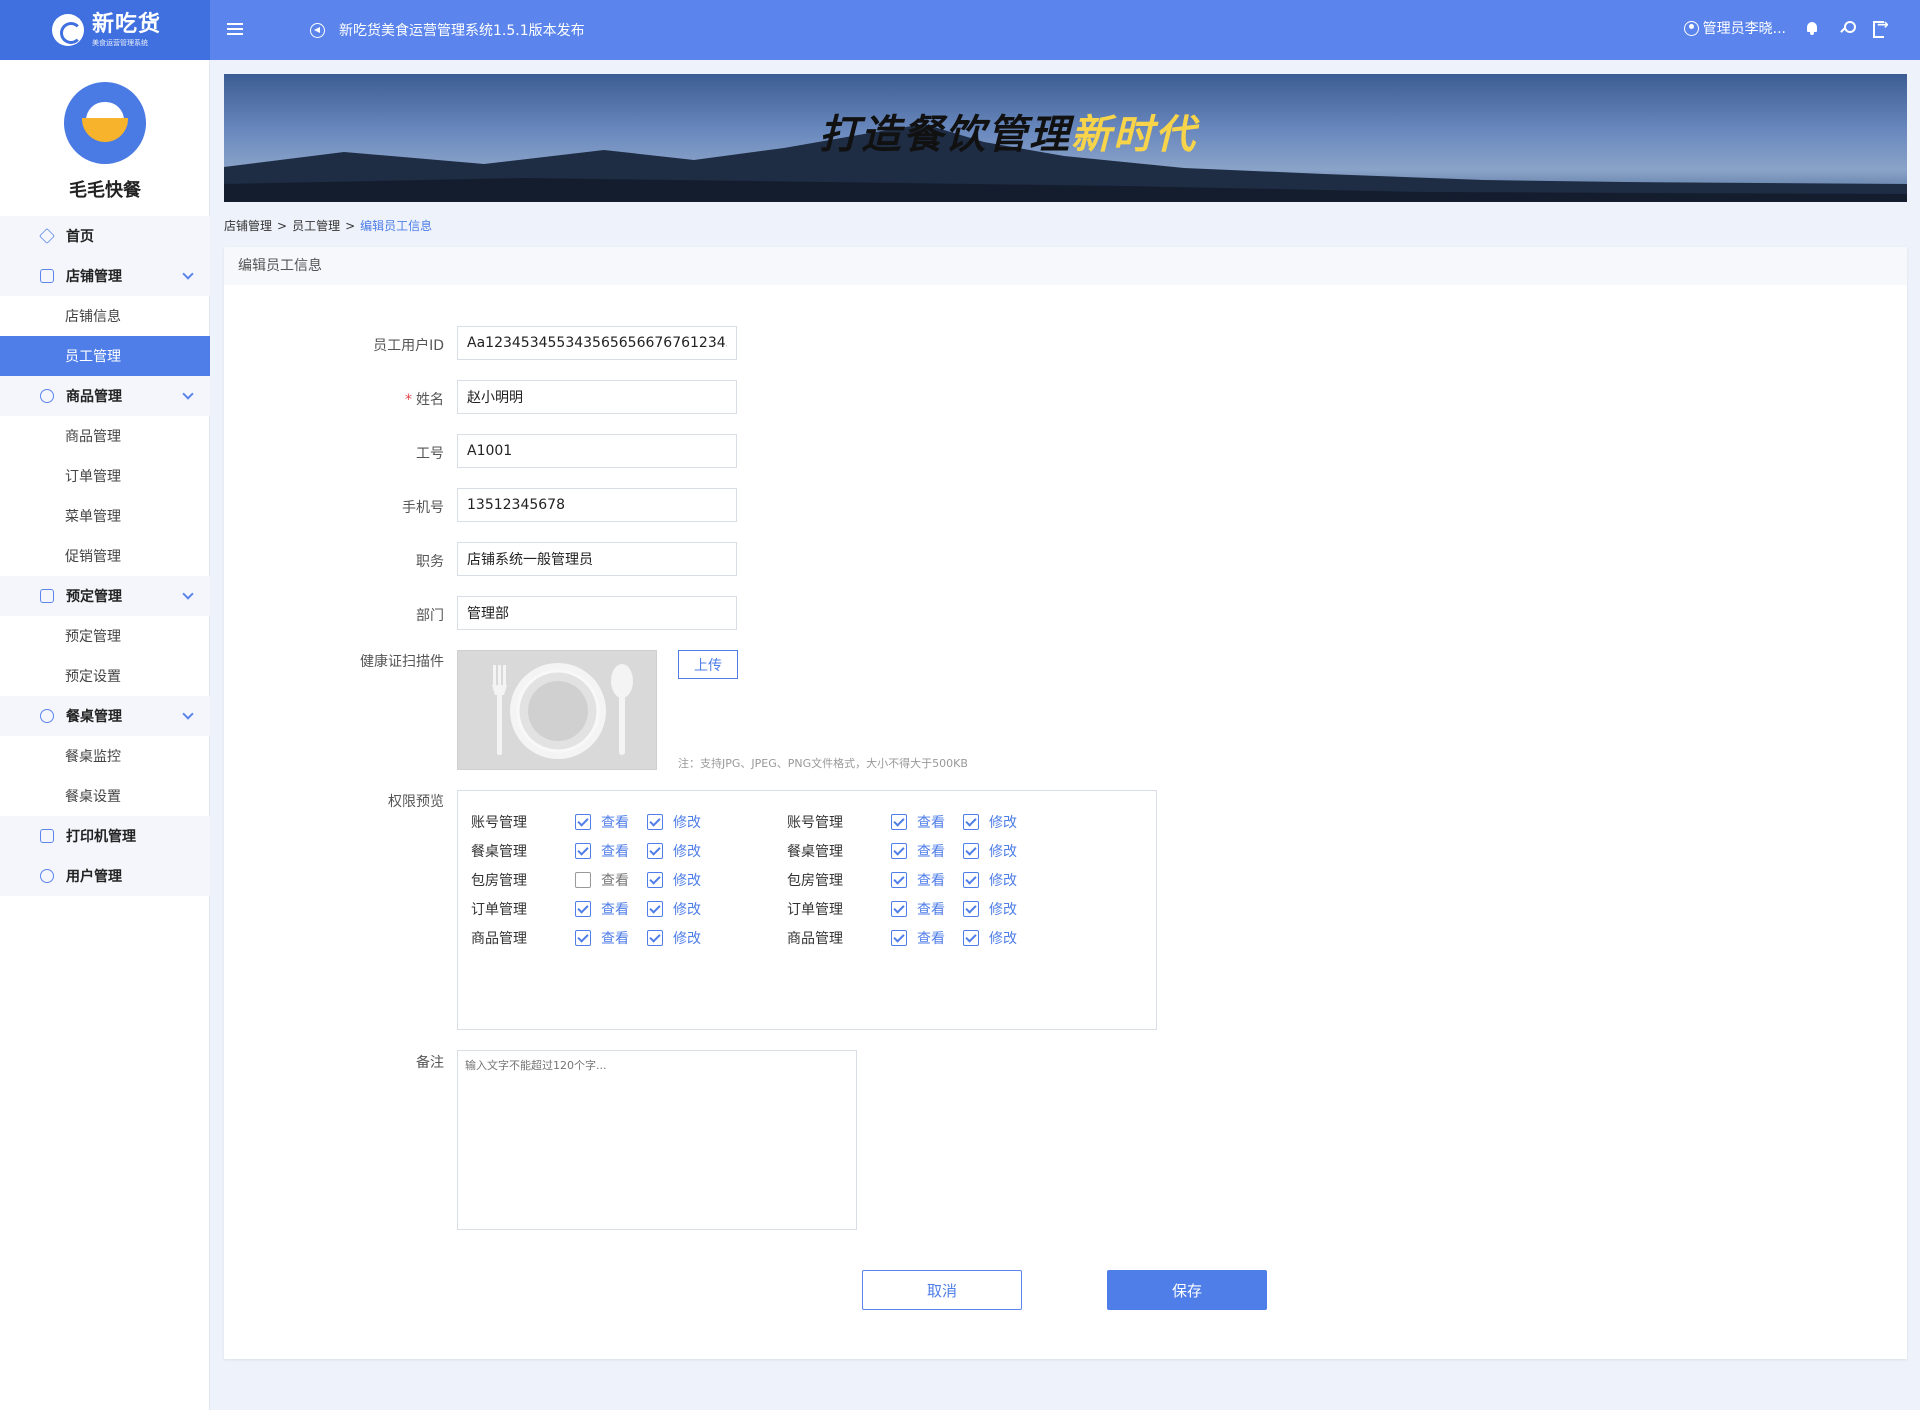 Image resolution: width=1920 pixels, height=1410 pixels. I want to click on job-no-label: 工号, so click(430, 454).